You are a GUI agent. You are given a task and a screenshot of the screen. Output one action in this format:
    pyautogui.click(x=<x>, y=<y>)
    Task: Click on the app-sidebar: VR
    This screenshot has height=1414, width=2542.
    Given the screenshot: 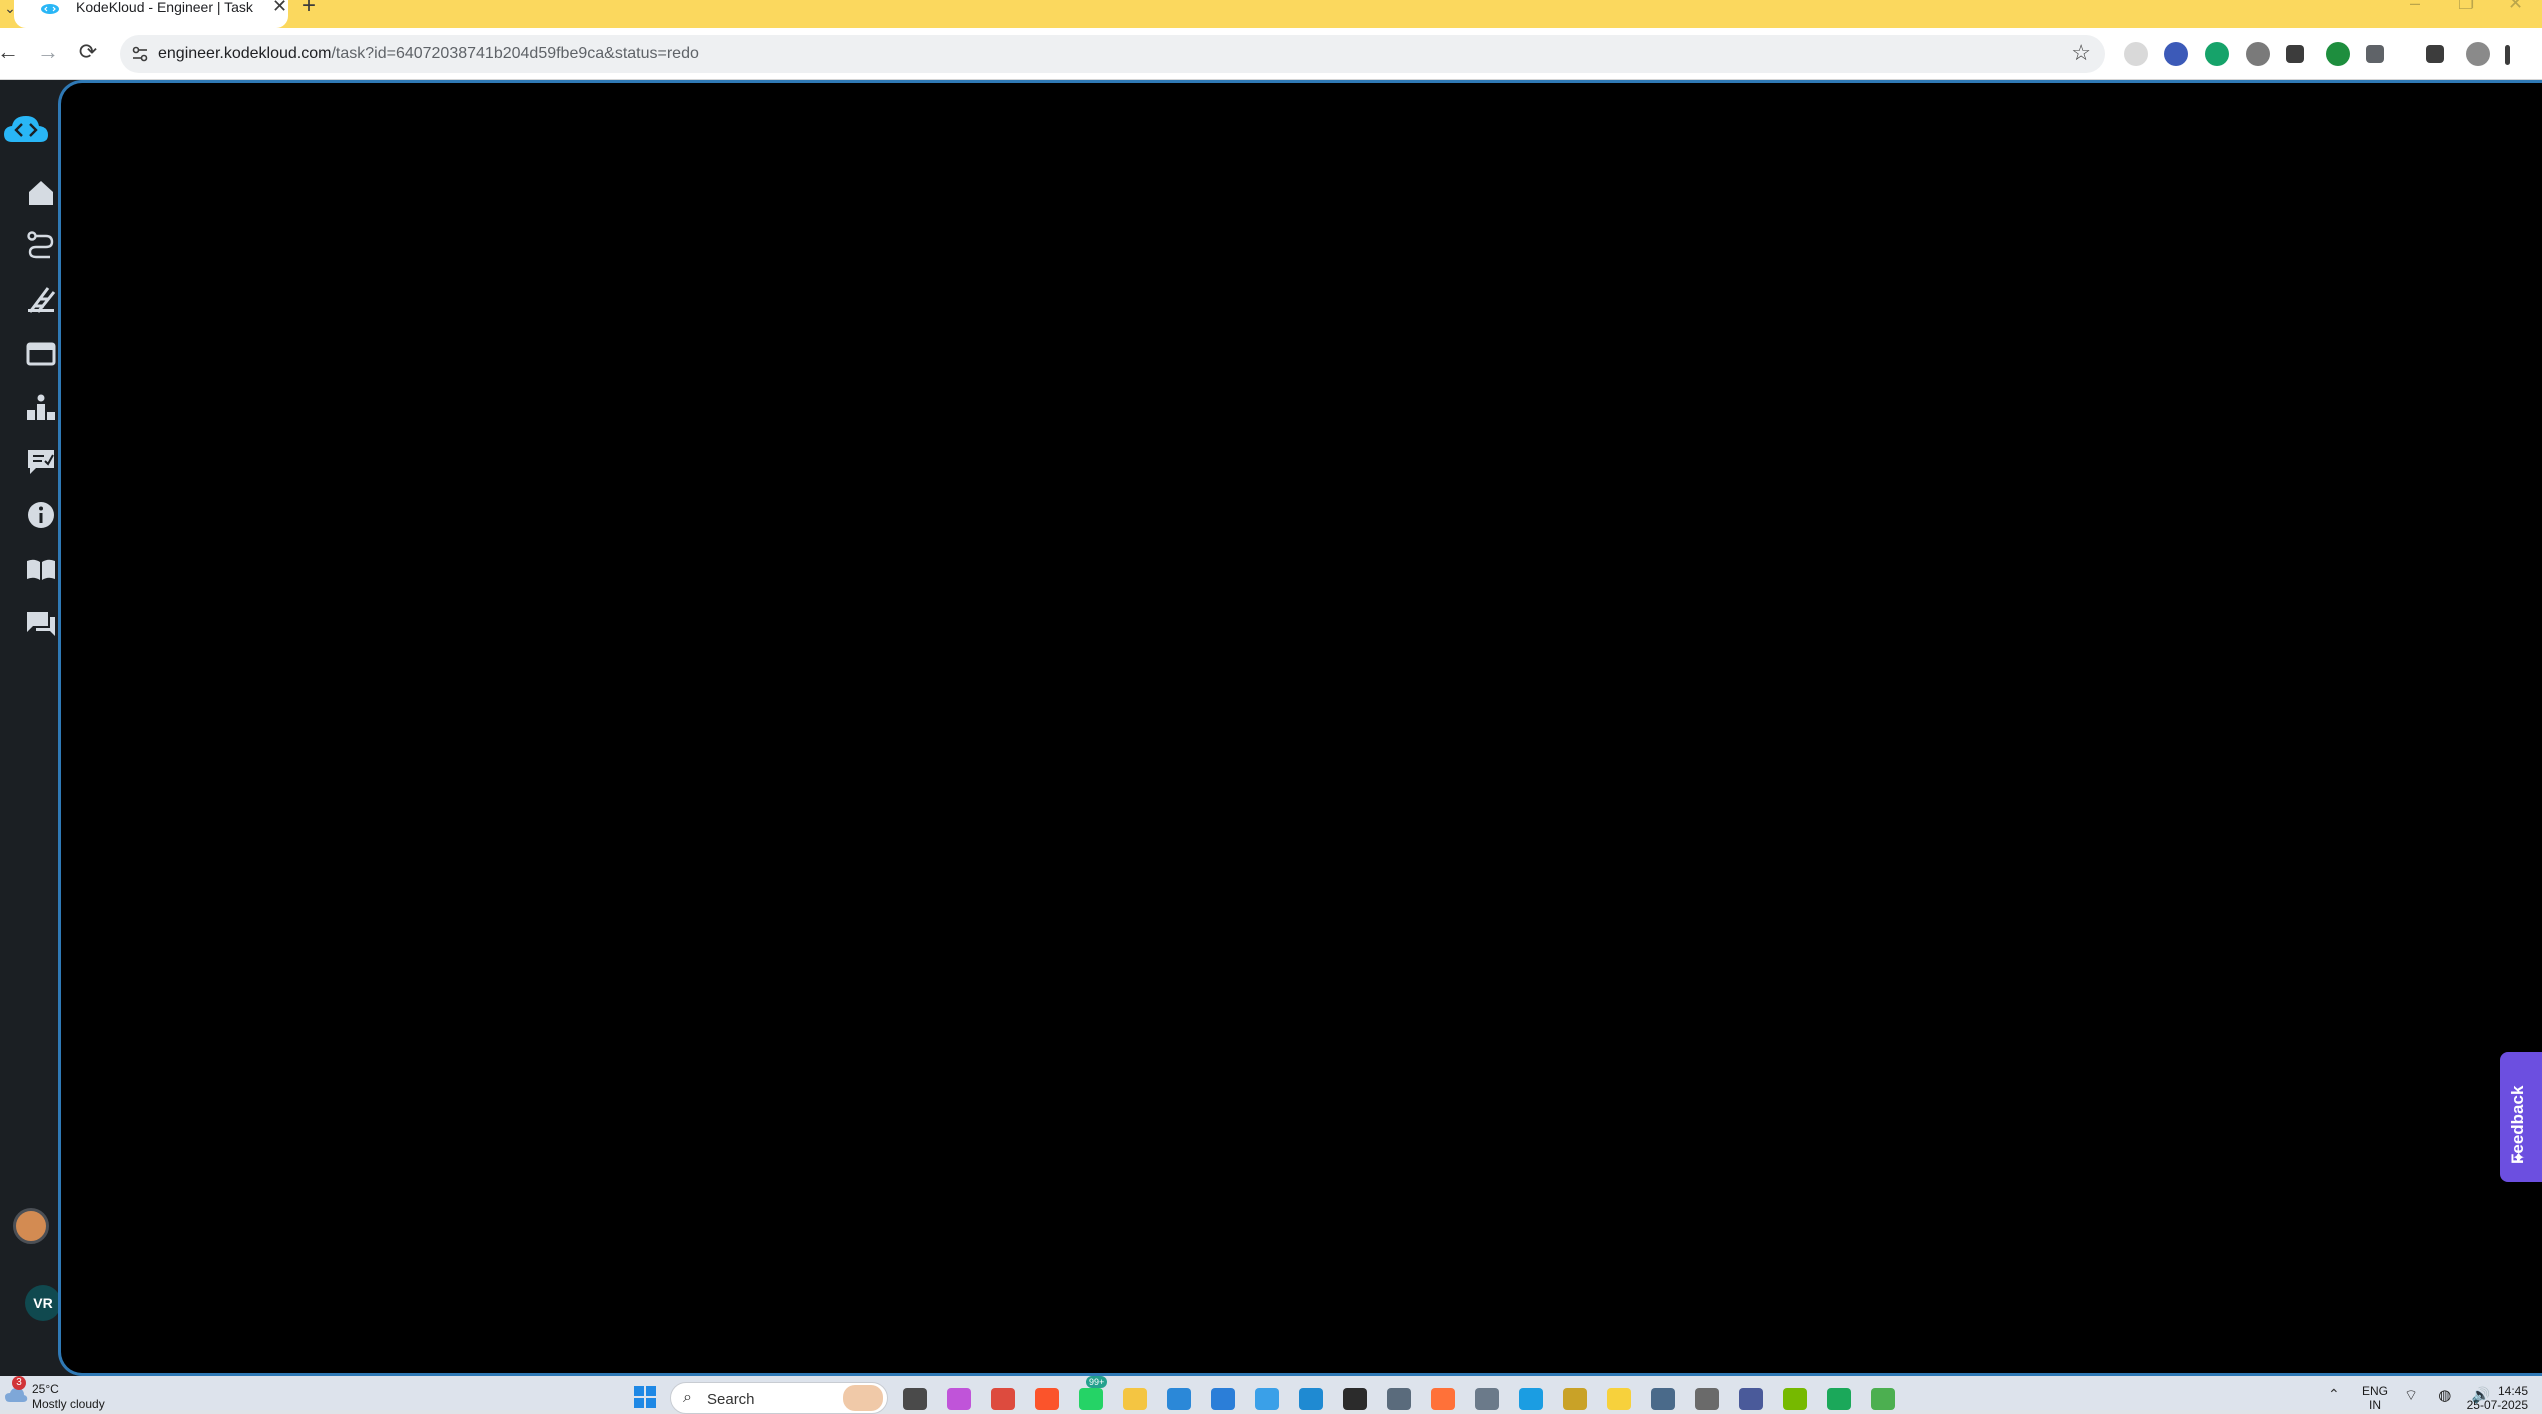 What is the action you would take?
    pyautogui.click(x=30, y=728)
    